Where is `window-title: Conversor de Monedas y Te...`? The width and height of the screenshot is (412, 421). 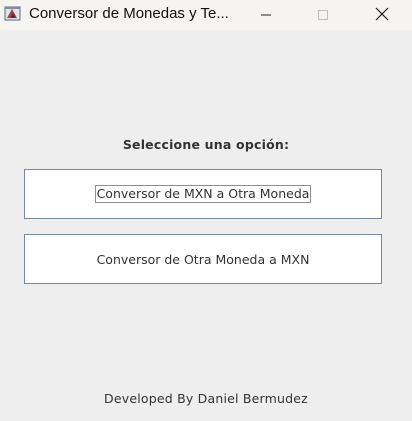 window-title: Conversor de Monedas y Te... is located at coordinates (129, 13).